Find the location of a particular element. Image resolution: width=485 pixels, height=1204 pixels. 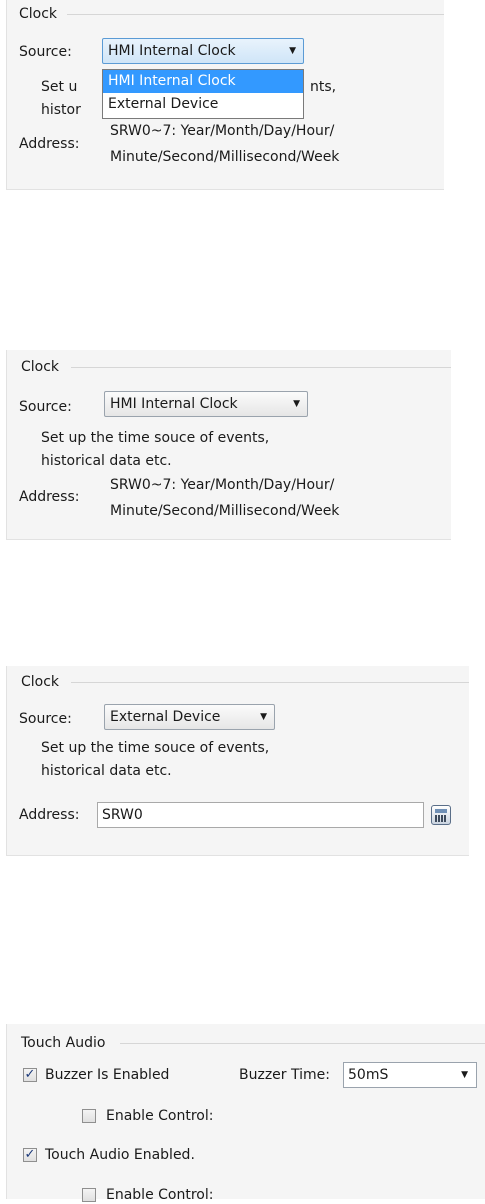

source-select-value: External Device is located at coordinates (165, 717).